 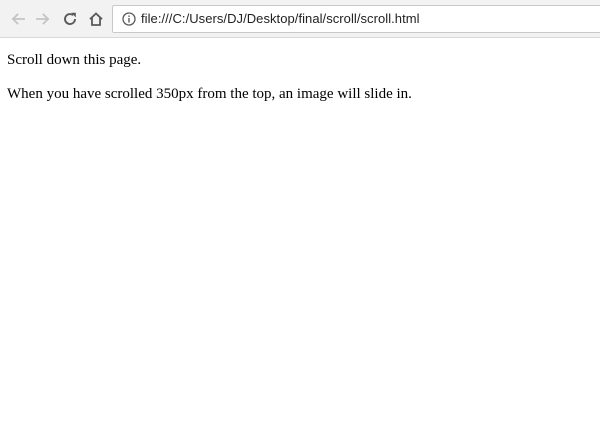 I want to click on reload-button, so click(x=70, y=19).